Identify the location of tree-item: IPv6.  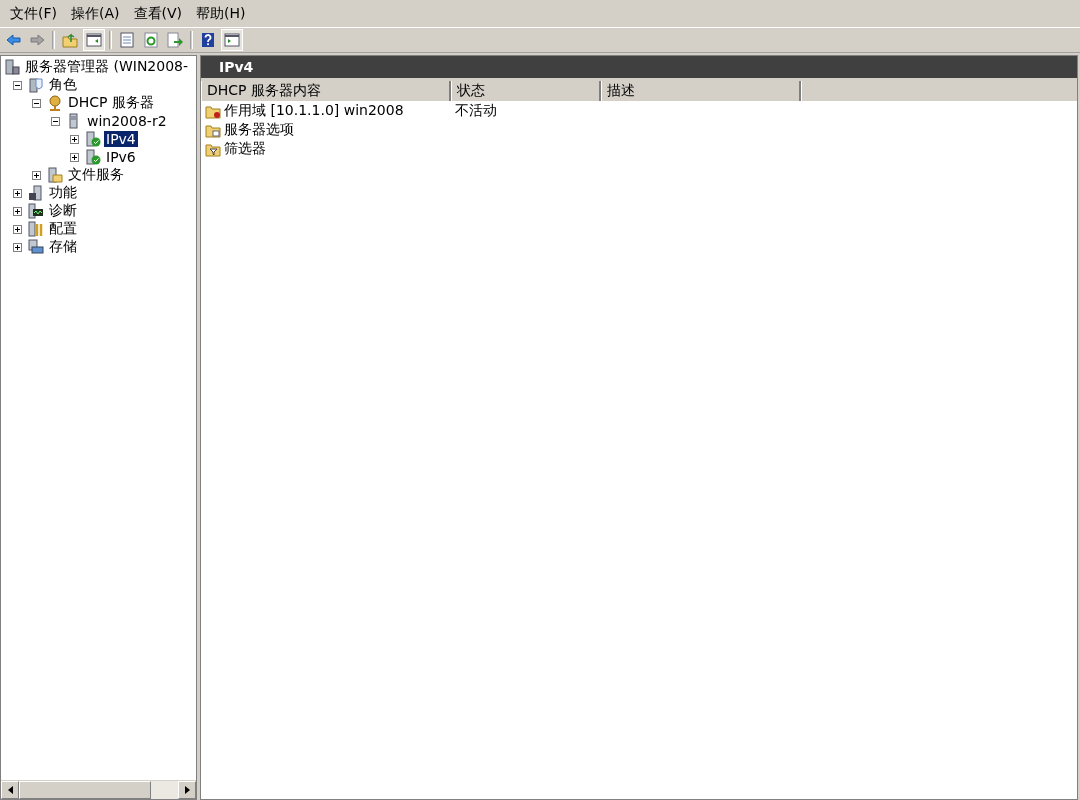
(121, 157).